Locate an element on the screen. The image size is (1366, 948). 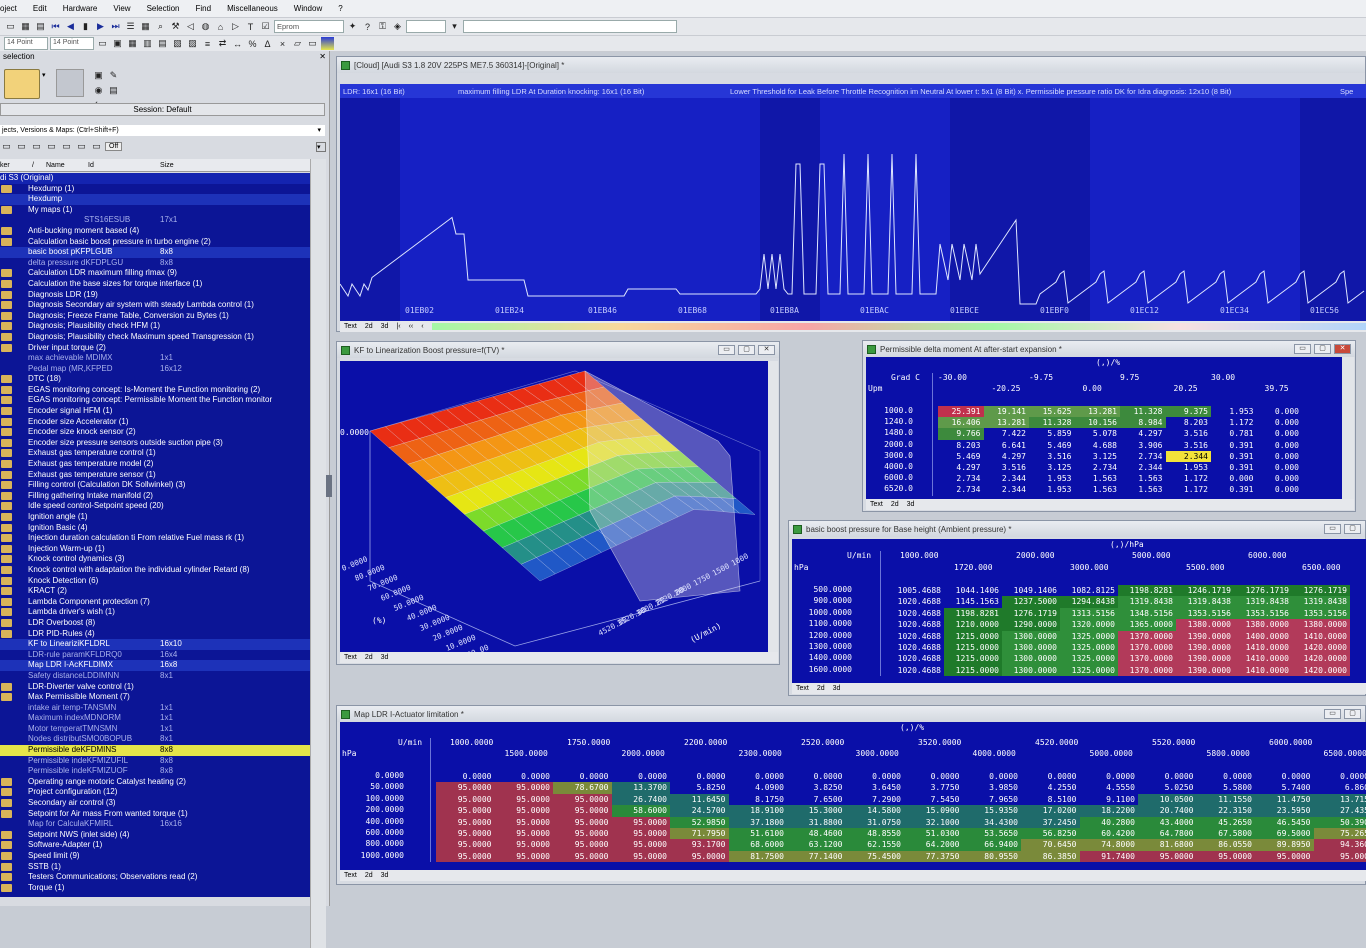
table-cell: 1319.8438 is located at coordinates (1263, 601).